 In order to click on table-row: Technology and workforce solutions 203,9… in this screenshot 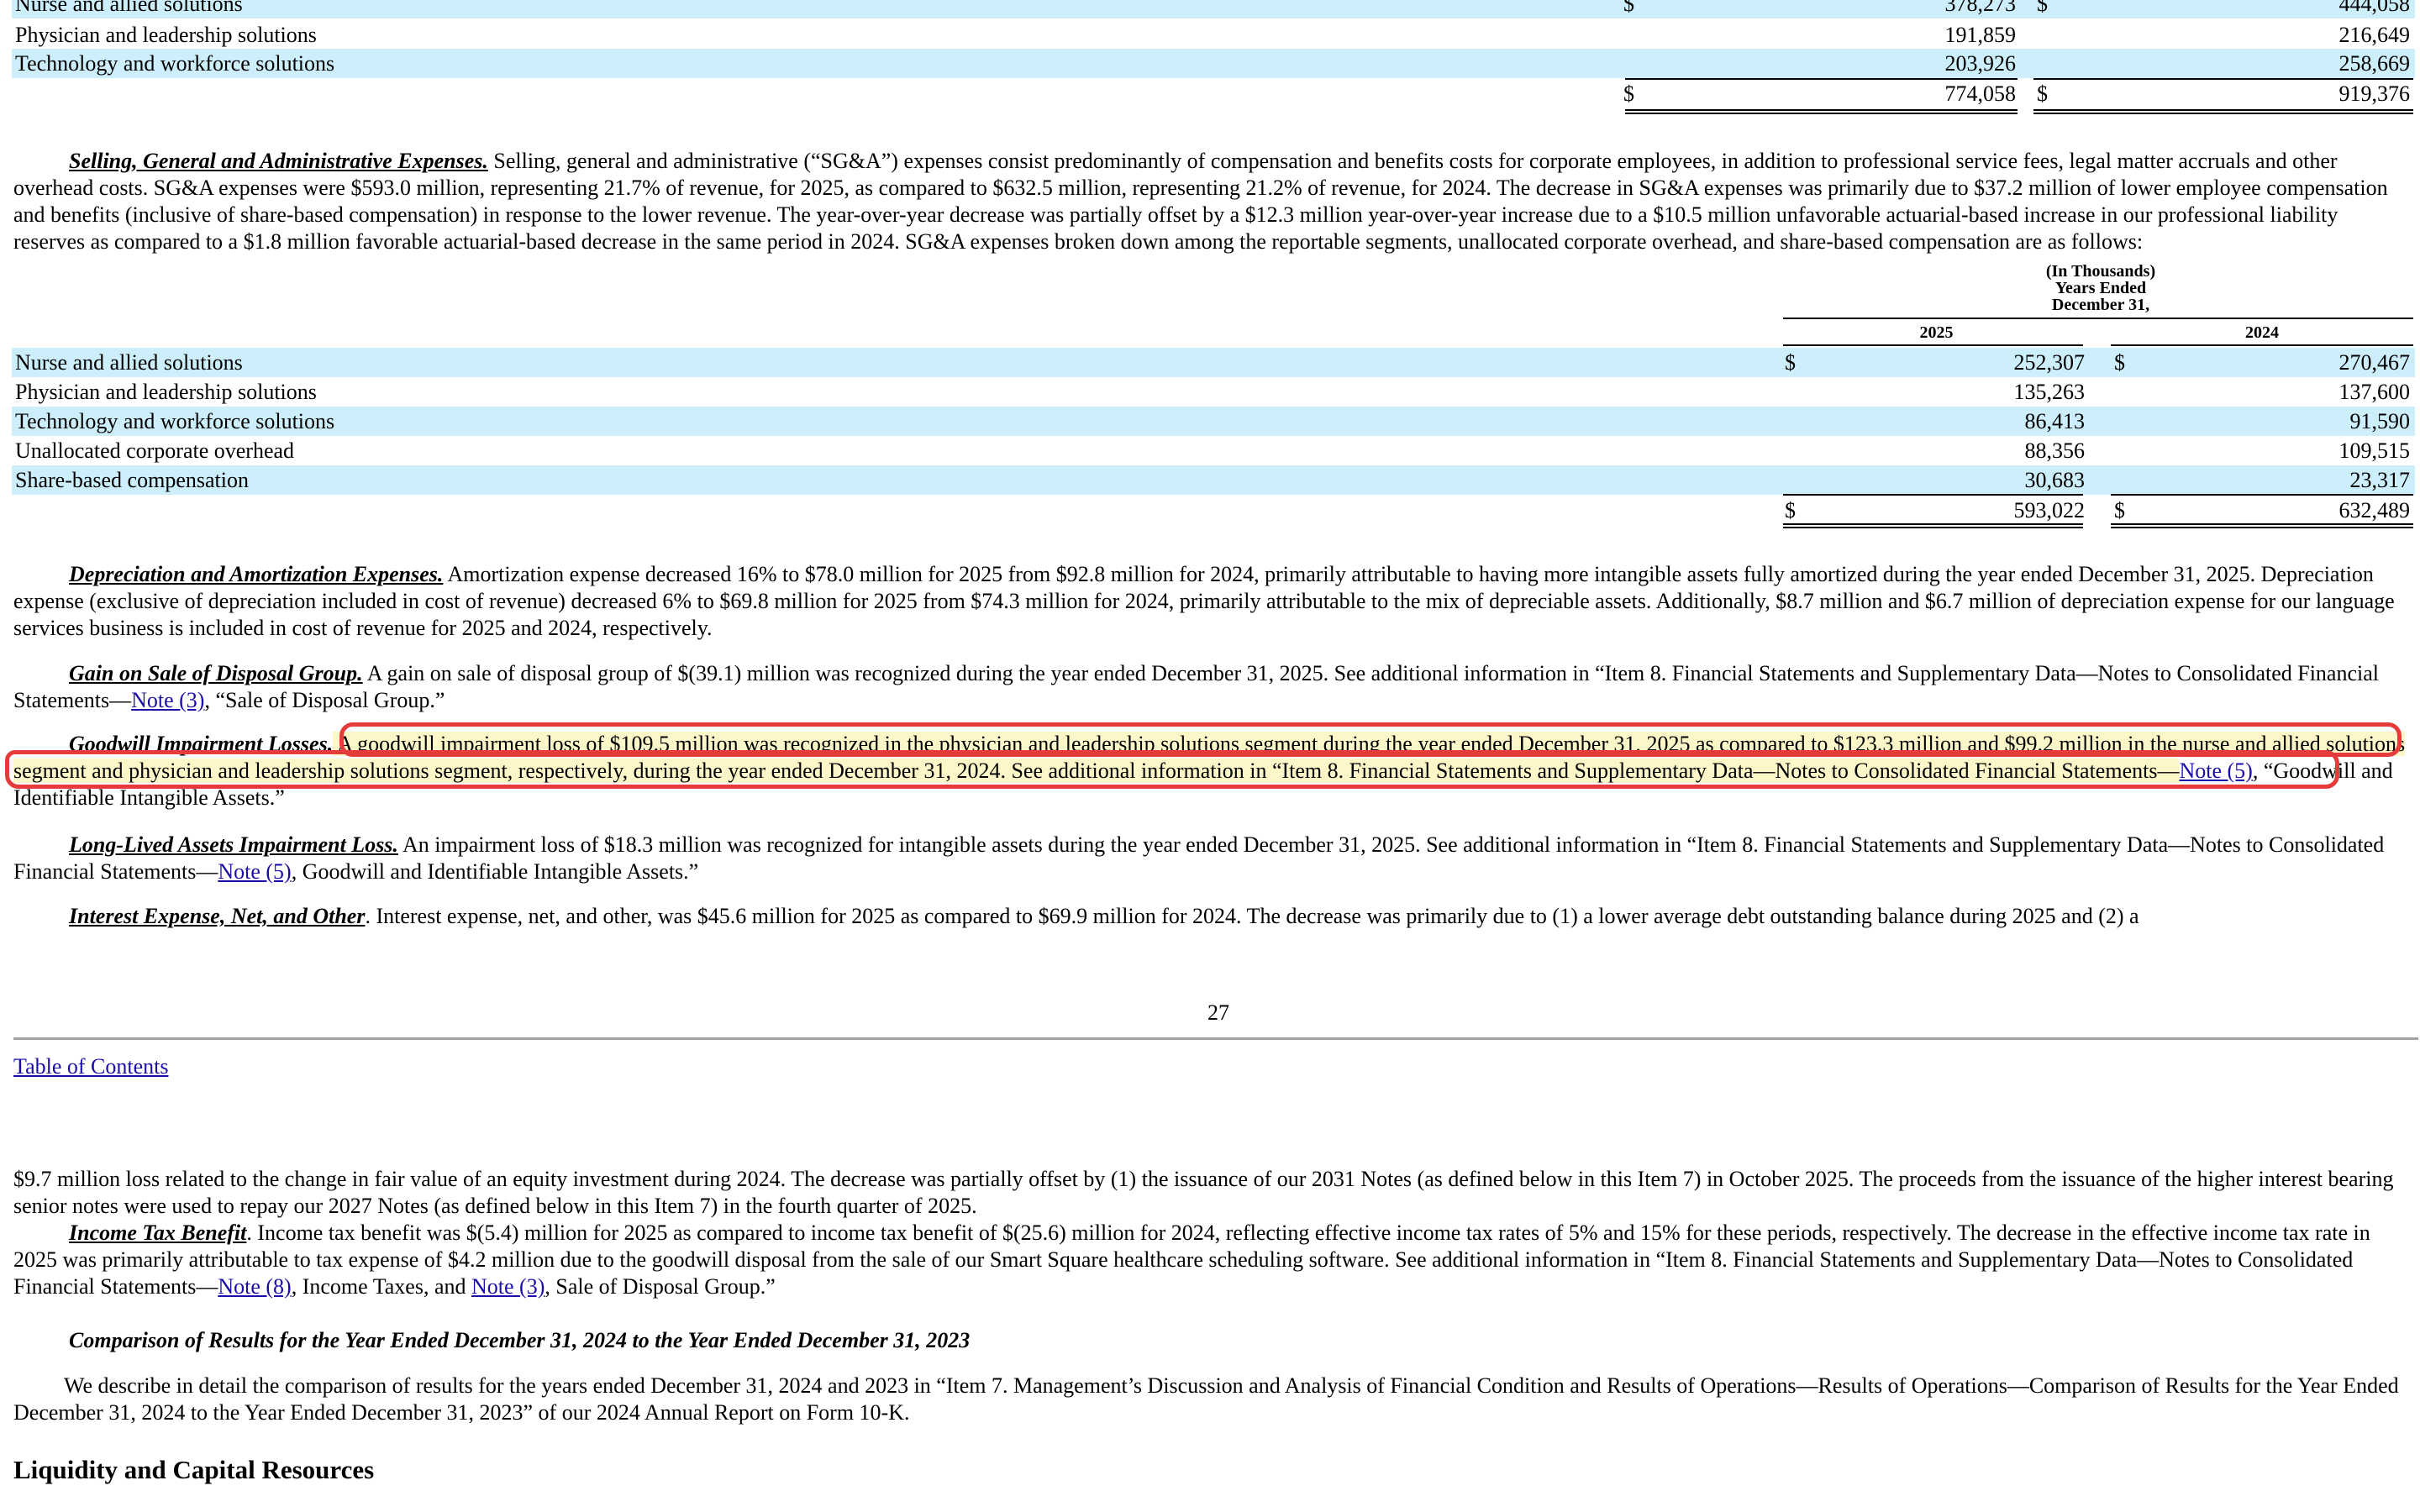, I will do `click(1213, 63)`.